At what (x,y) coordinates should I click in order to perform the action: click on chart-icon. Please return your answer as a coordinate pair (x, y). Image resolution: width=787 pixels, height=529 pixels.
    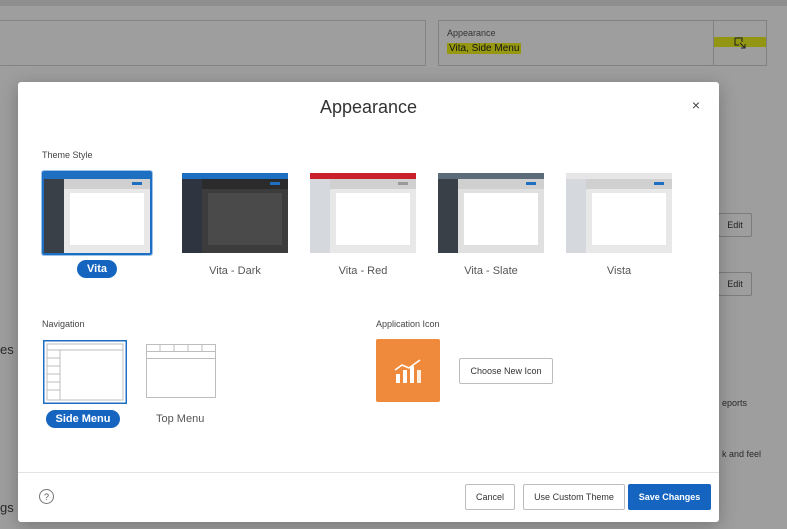
    Looking at the image, I should click on (407, 370).